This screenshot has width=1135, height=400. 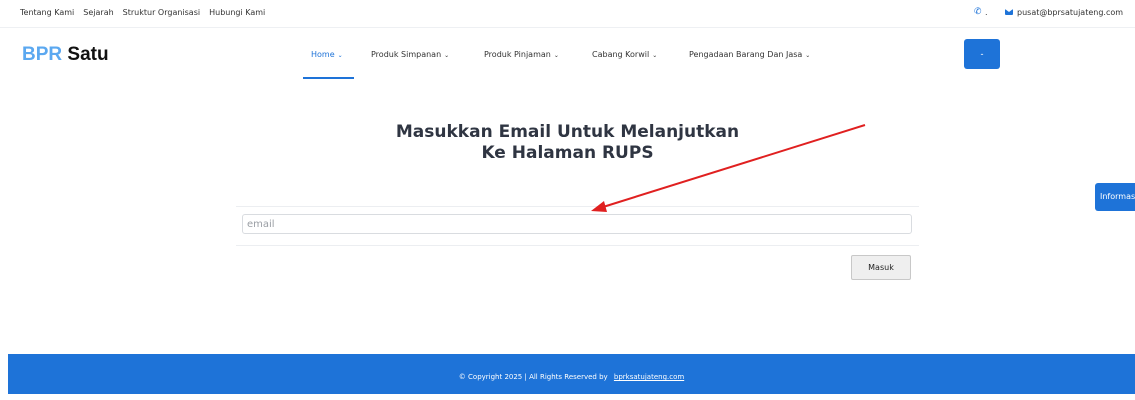 What do you see at coordinates (1009, 12) in the screenshot?
I see `mail-icon` at bounding box center [1009, 12].